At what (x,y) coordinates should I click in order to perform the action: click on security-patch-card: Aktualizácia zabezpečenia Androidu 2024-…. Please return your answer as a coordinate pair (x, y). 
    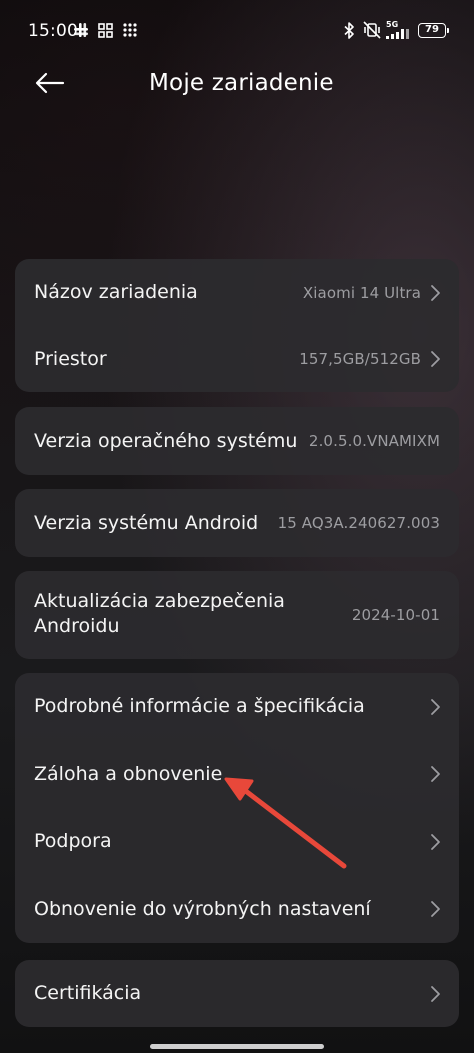
    Looking at the image, I should click on (237, 615).